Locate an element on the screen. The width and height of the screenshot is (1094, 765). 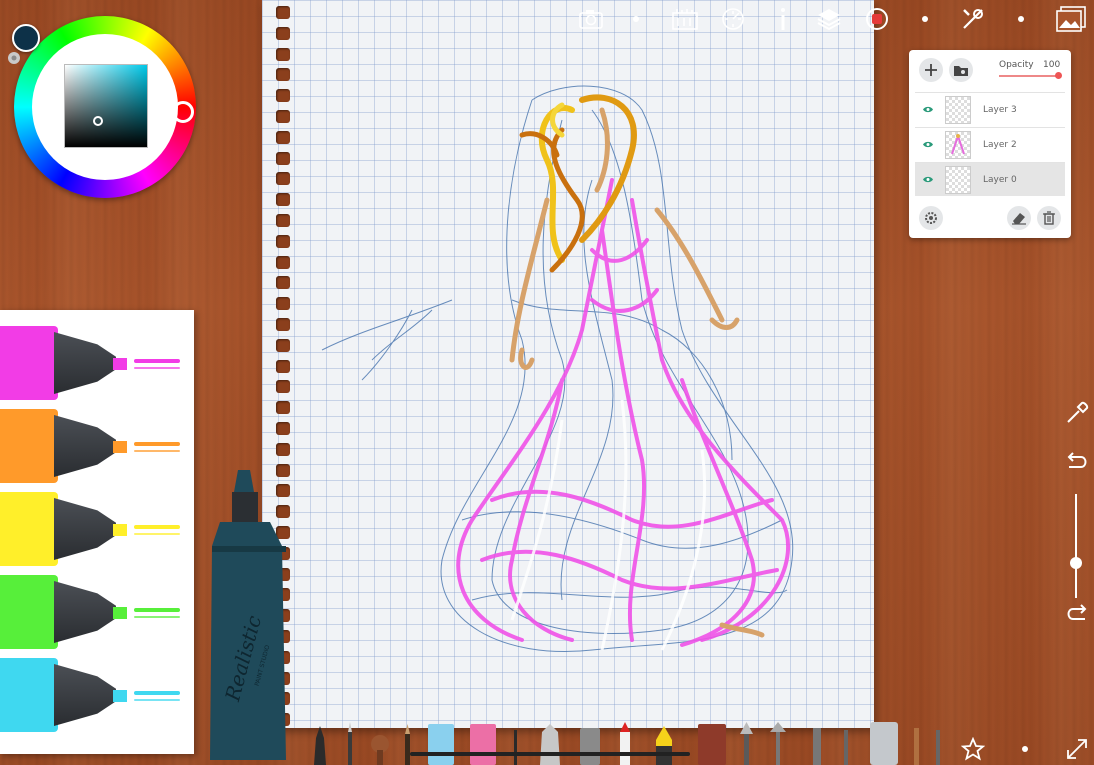
layer-name: Layer 3 is located at coordinates (1000, 109).